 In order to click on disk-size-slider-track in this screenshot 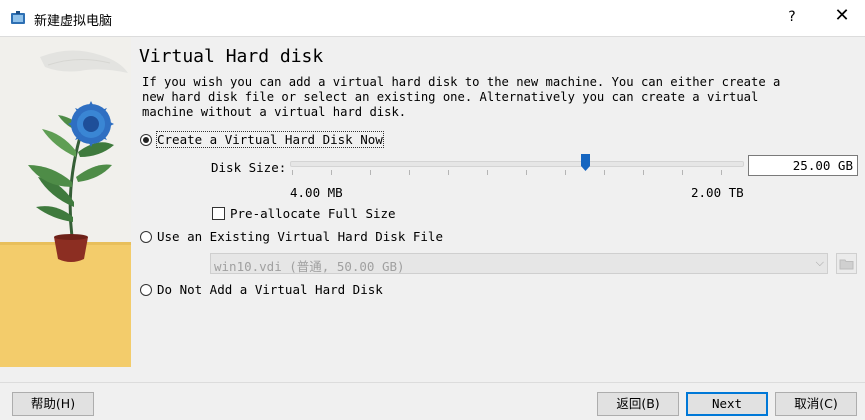, I will do `click(517, 164)`.